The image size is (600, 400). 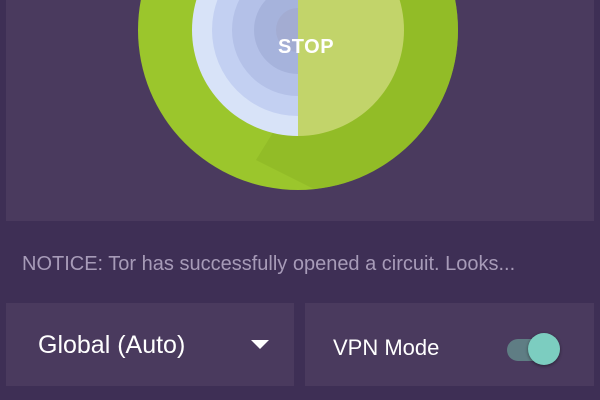 What do you see at coordinates (449, 344) in the screenshot?
I see `vpn-mode-panel: VPN Mode` at bounding box center [449, 344].